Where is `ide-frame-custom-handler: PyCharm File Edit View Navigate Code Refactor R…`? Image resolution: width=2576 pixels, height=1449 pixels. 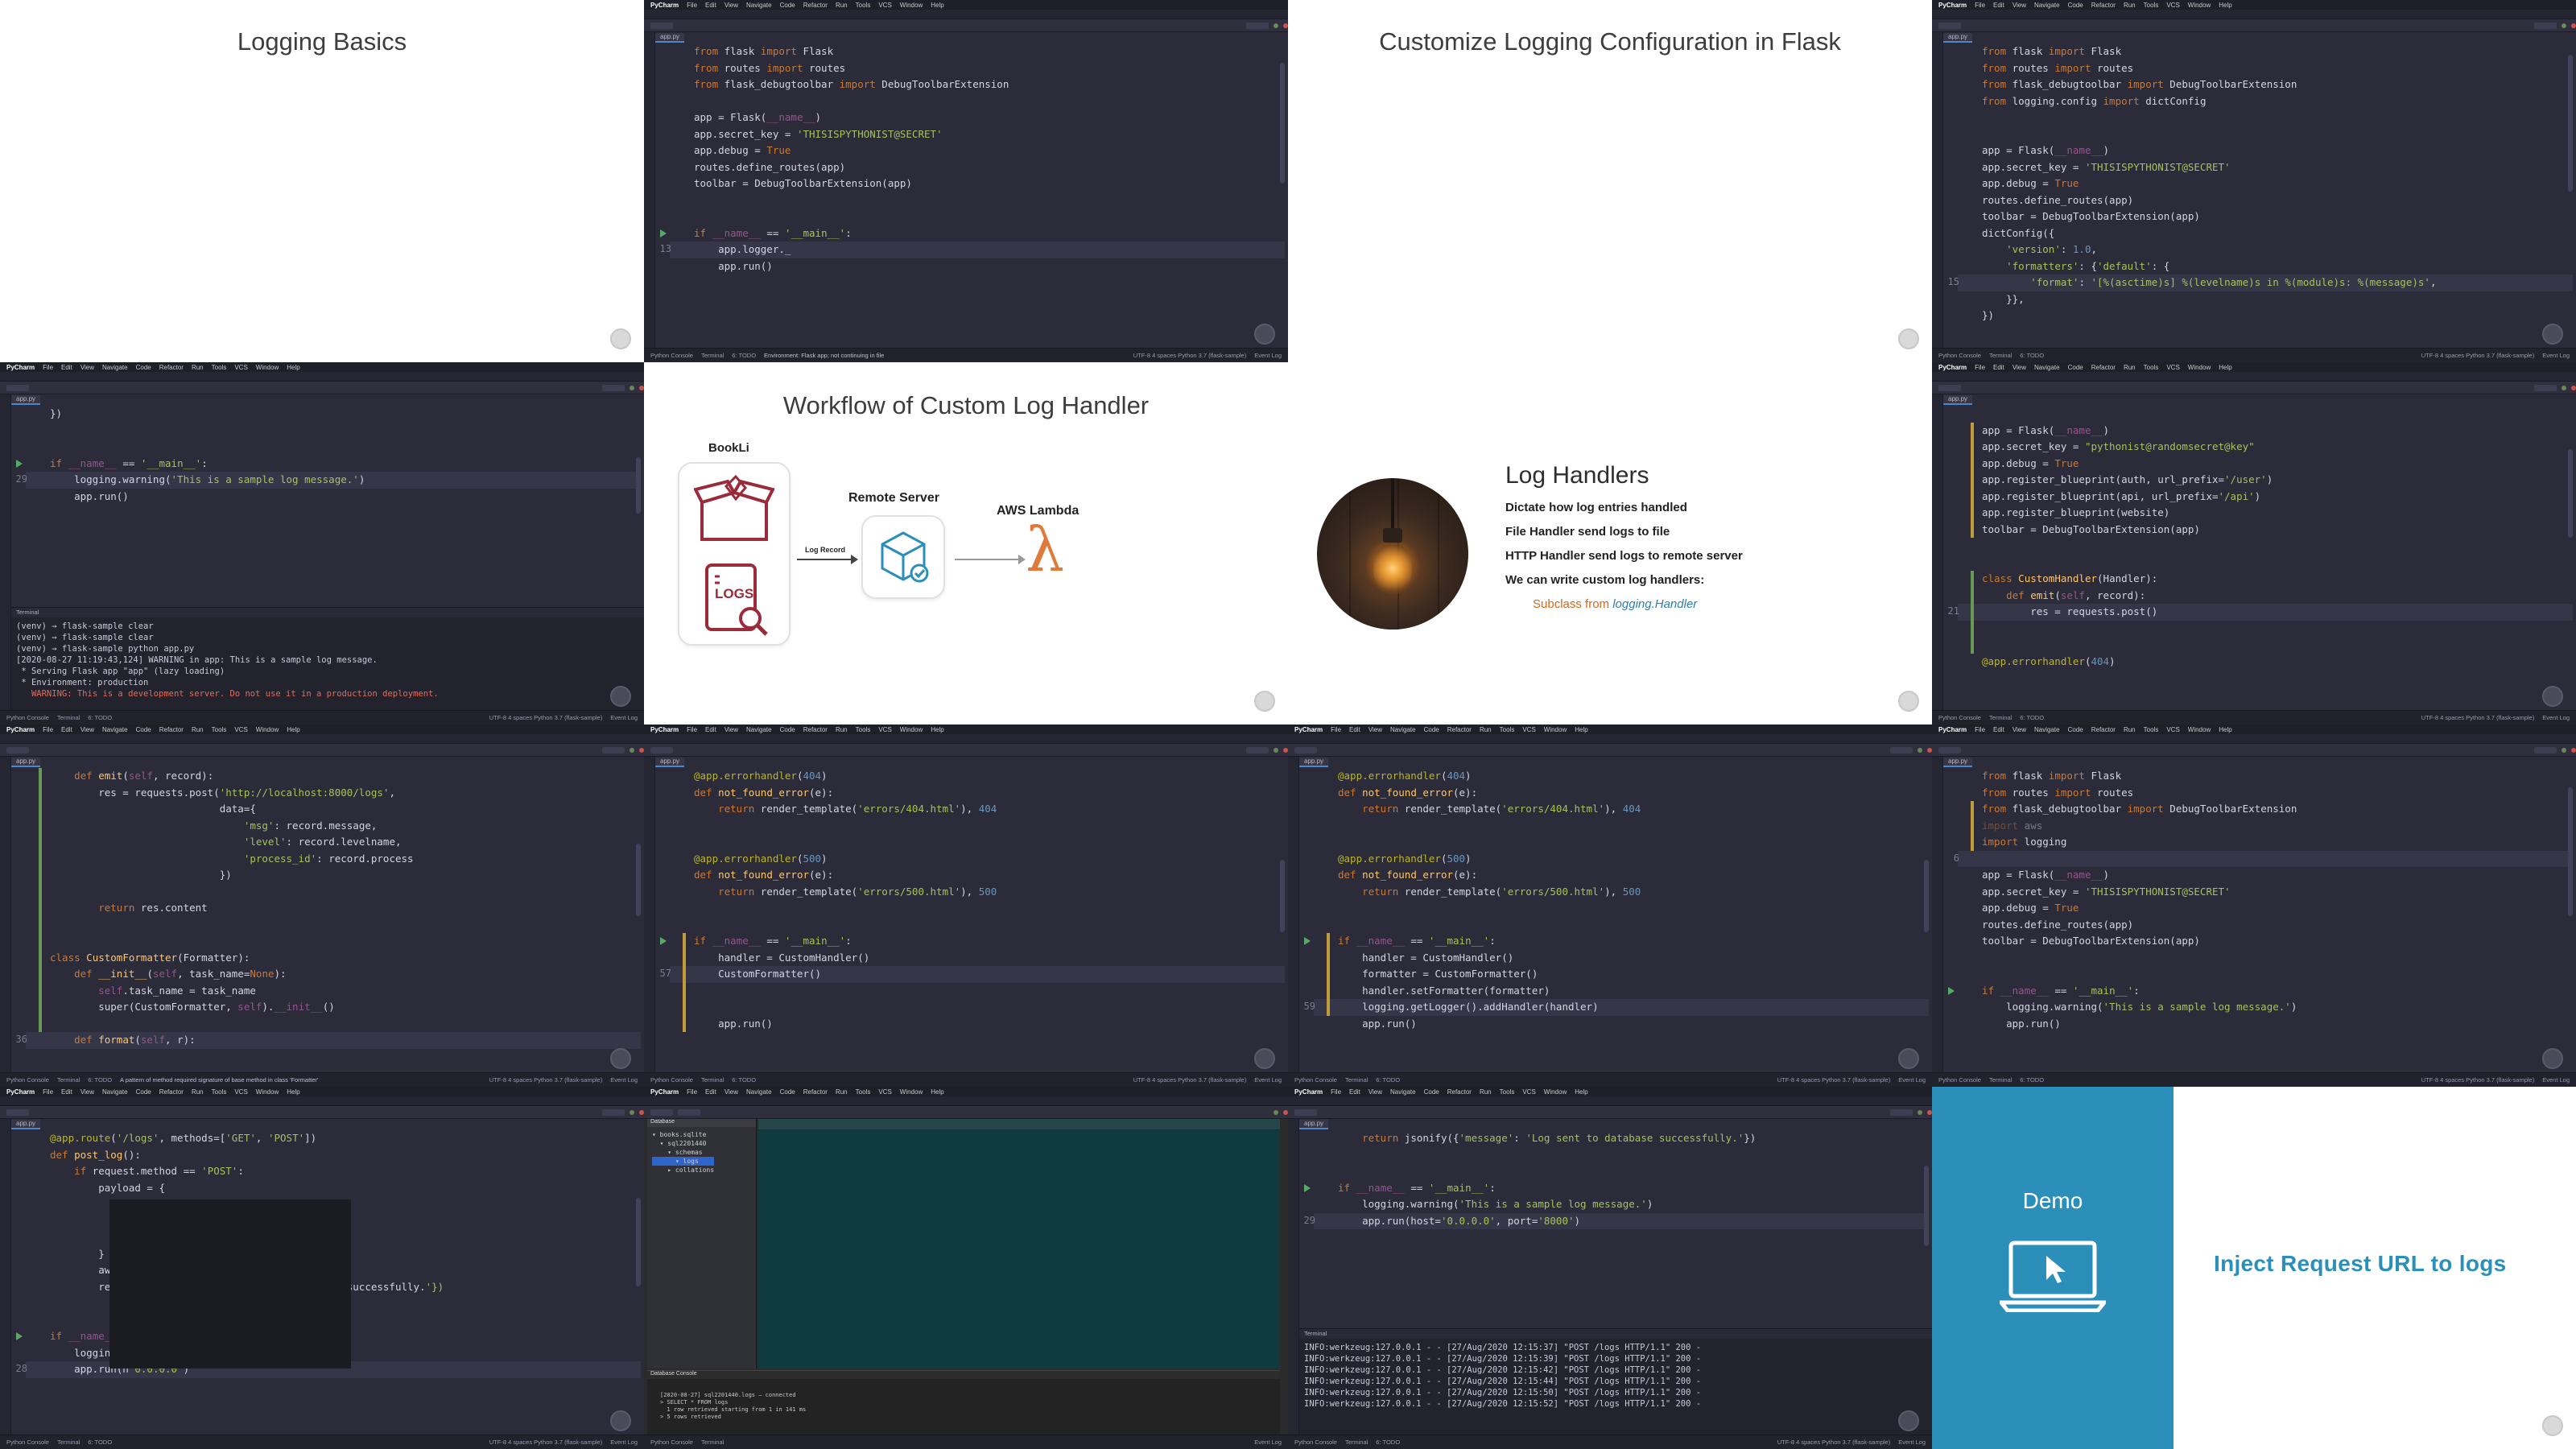
ide-frame-custom-handler: PyCharm File Edit View Navigate Code Refactor R… is located at coordinates (2254, 543).